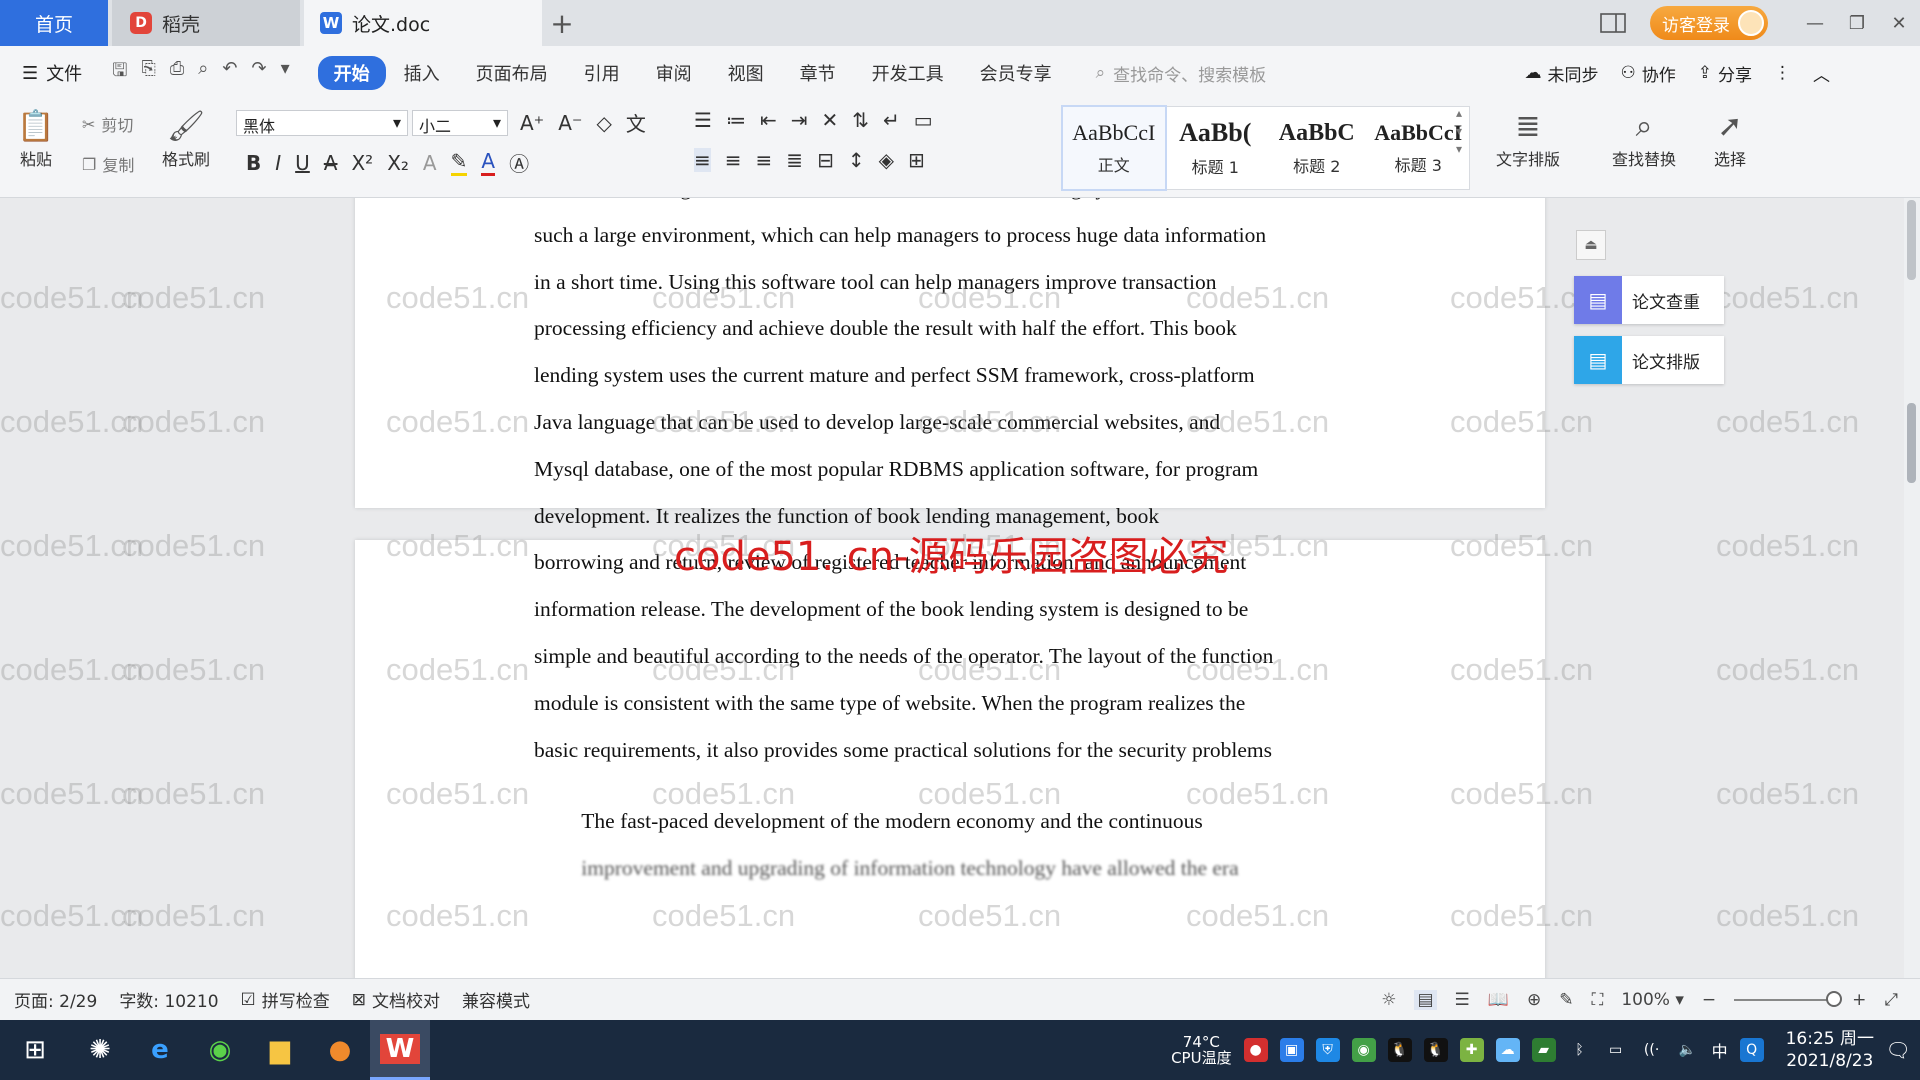 The image size is (1920, 1080). What do you see at coordinates (100, 1050) in the screenshot?
I see `taskbar-app-fan: ✺` at bounding box center [100, 1050].